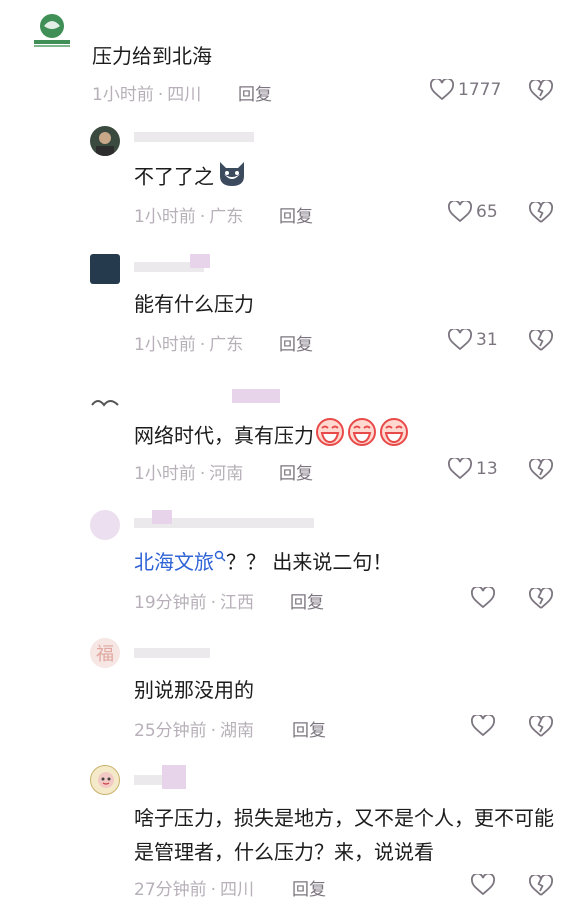  I want to click on like-button: 31, so click(473, 340).